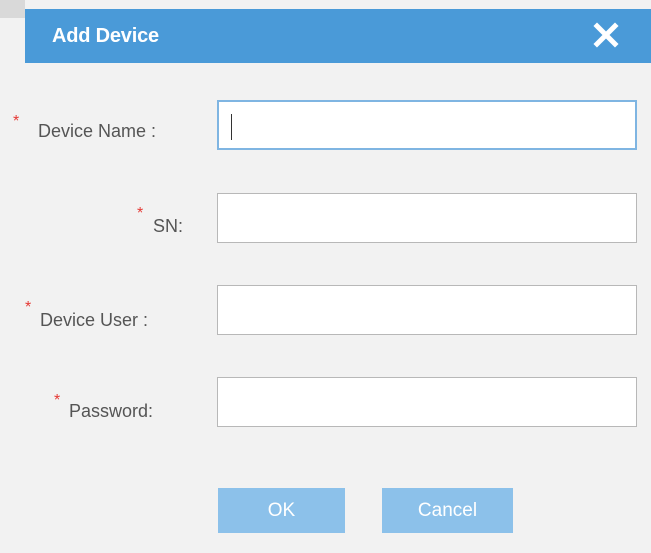  Describe the element at coordinates (427, 125) in the screenshot. I see `device-name-input` at that location.